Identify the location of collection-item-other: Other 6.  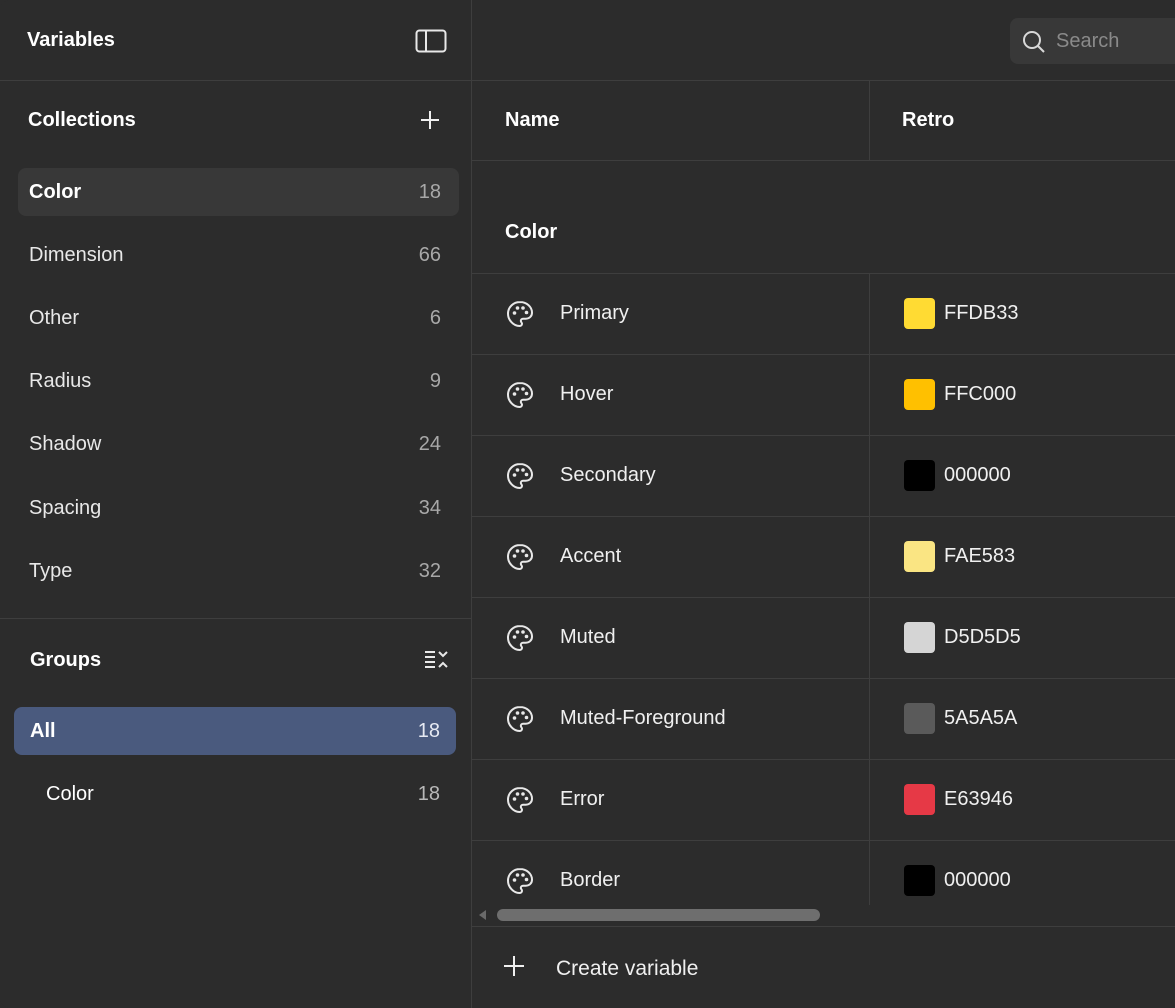
(238, 318).